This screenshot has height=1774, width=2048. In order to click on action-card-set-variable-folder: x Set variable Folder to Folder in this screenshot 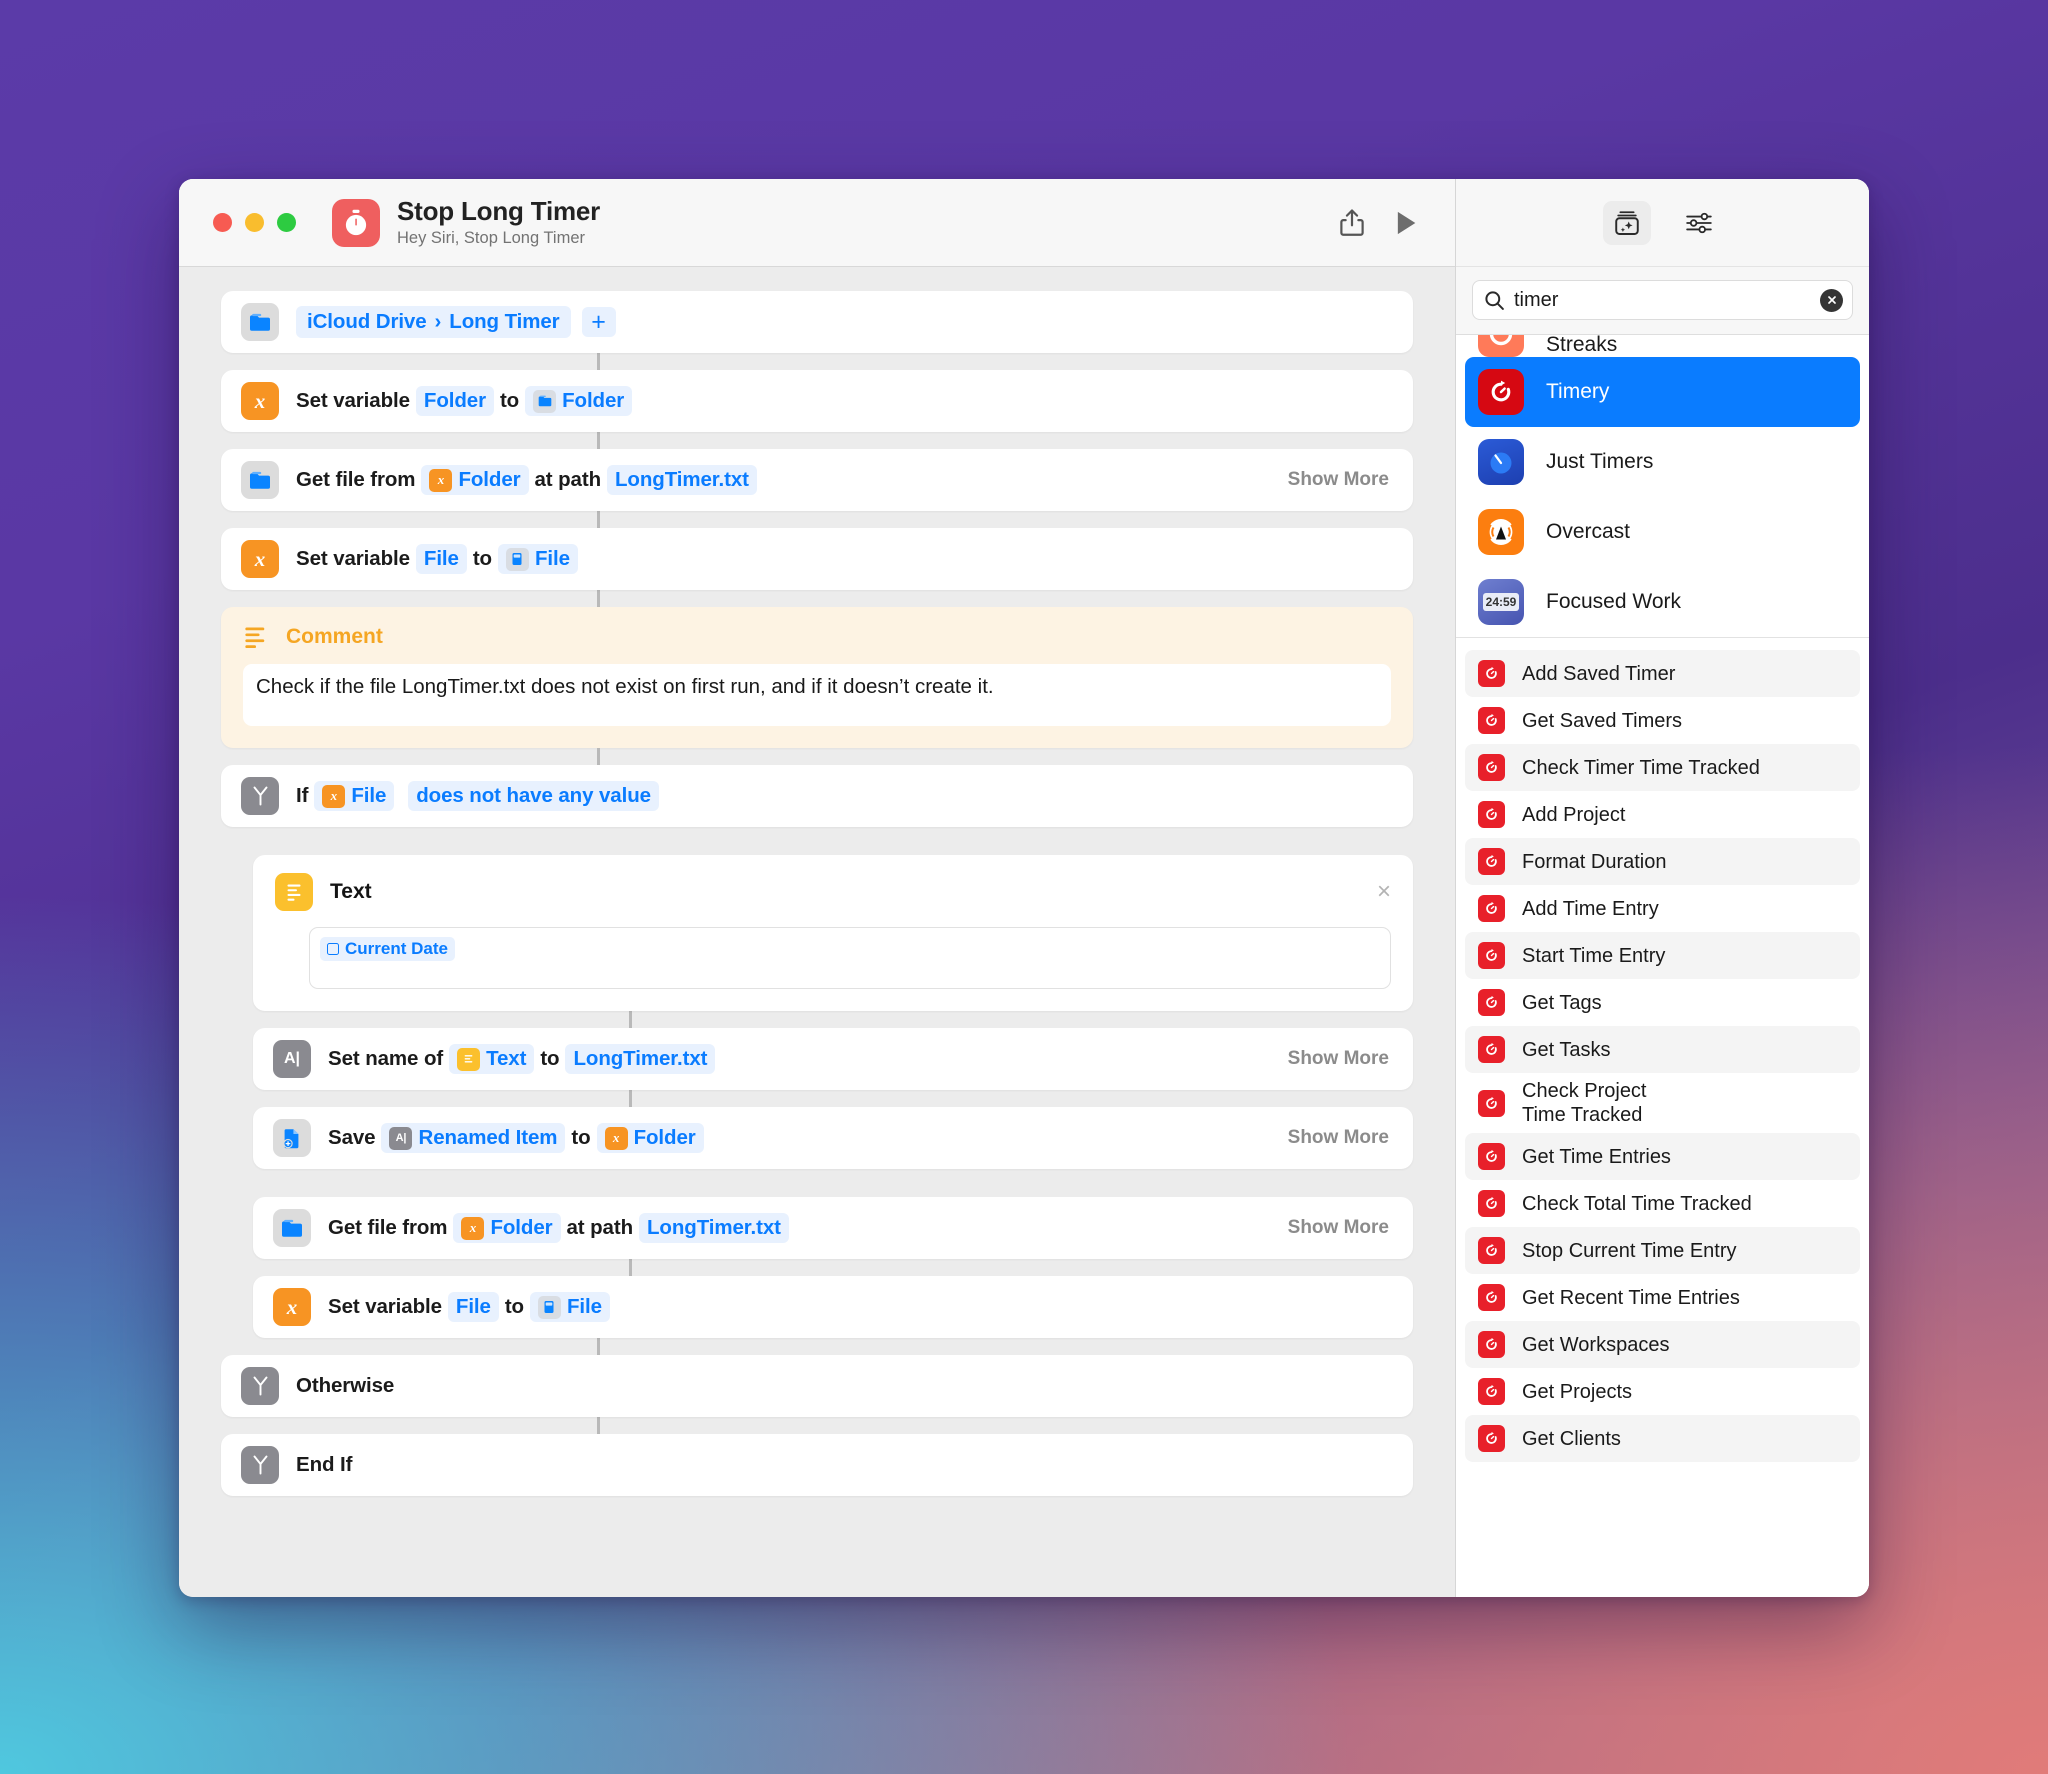, I will do `click(817, 401)`.